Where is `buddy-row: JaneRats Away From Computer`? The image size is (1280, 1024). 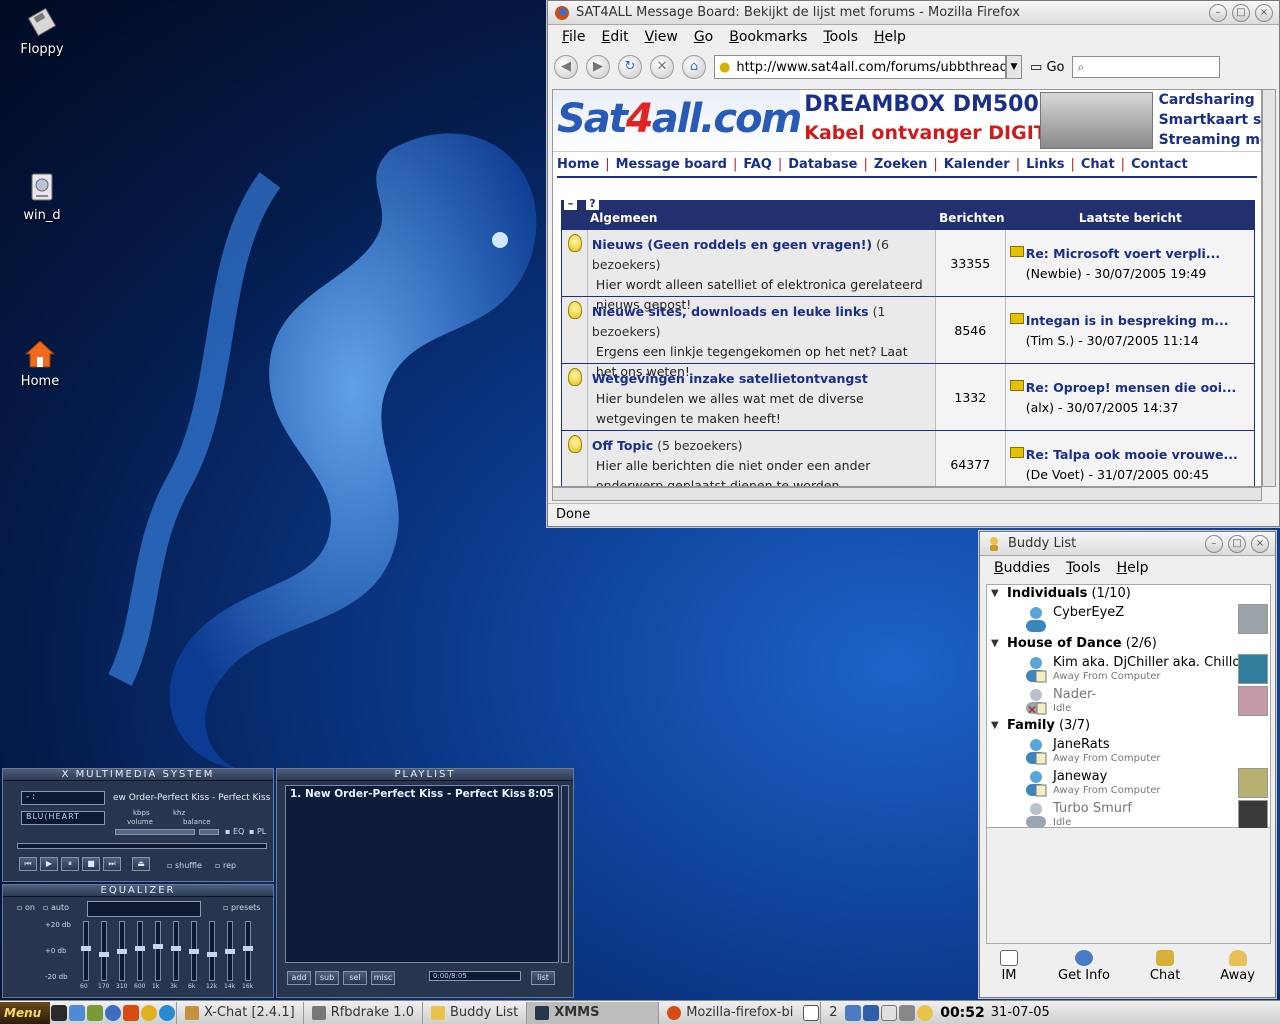 buddy-row: JaneRats Away From Computer is located at coordinates (1128, 751).